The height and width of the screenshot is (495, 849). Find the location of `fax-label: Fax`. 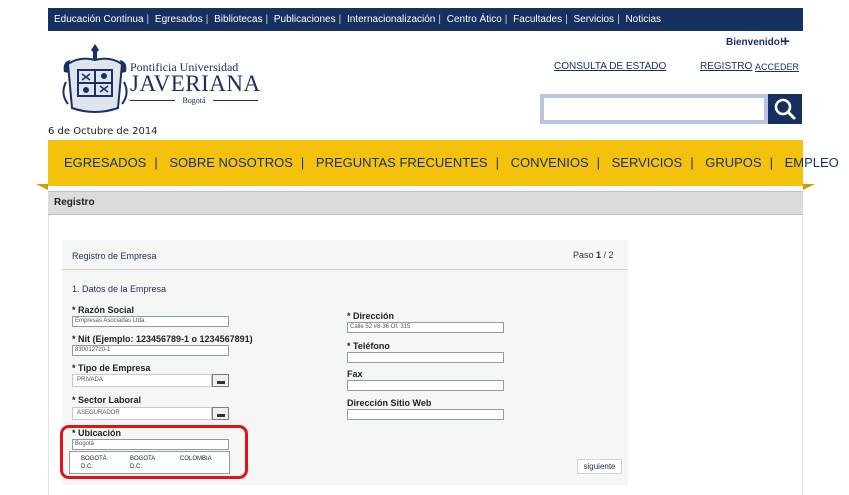

fax-label: Fax is located at coordinates (355, 374).